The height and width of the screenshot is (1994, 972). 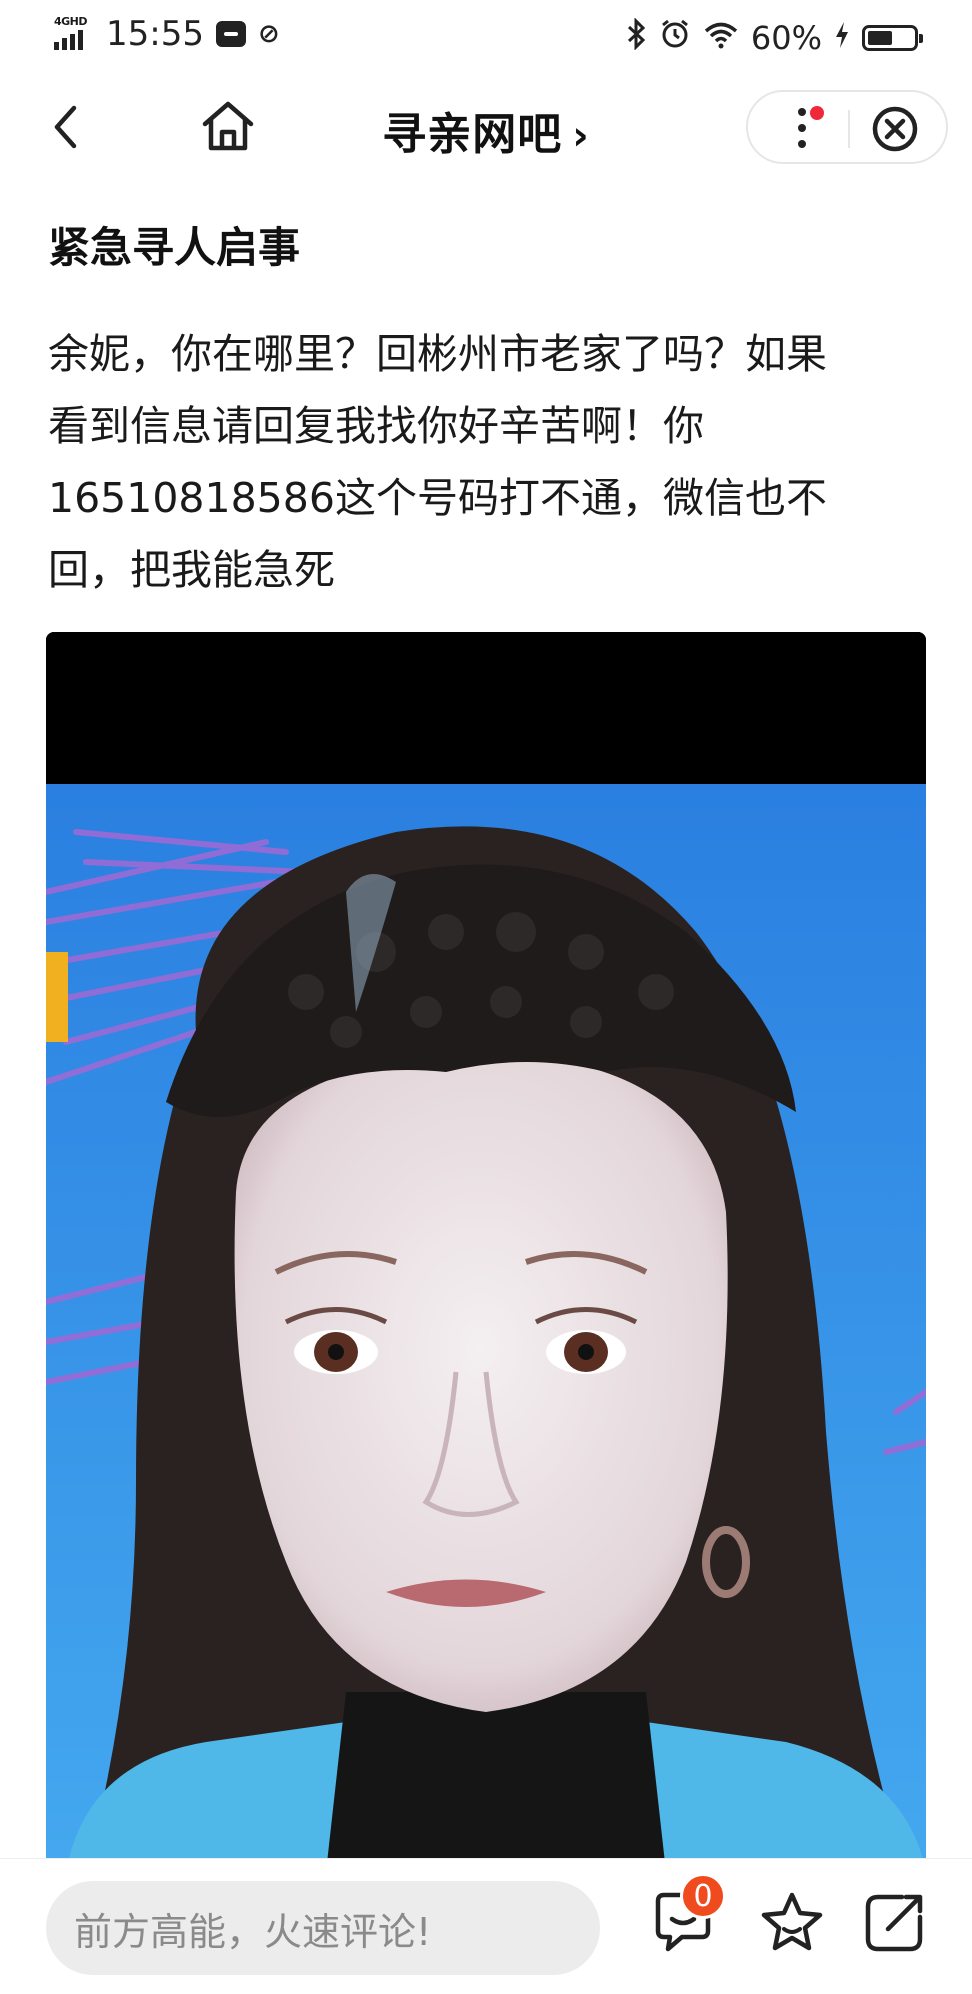 What do you see at coordinates (786, 38) in the screenshot?
I see `battery-percent: 60%` at bounding box center [786, 38].